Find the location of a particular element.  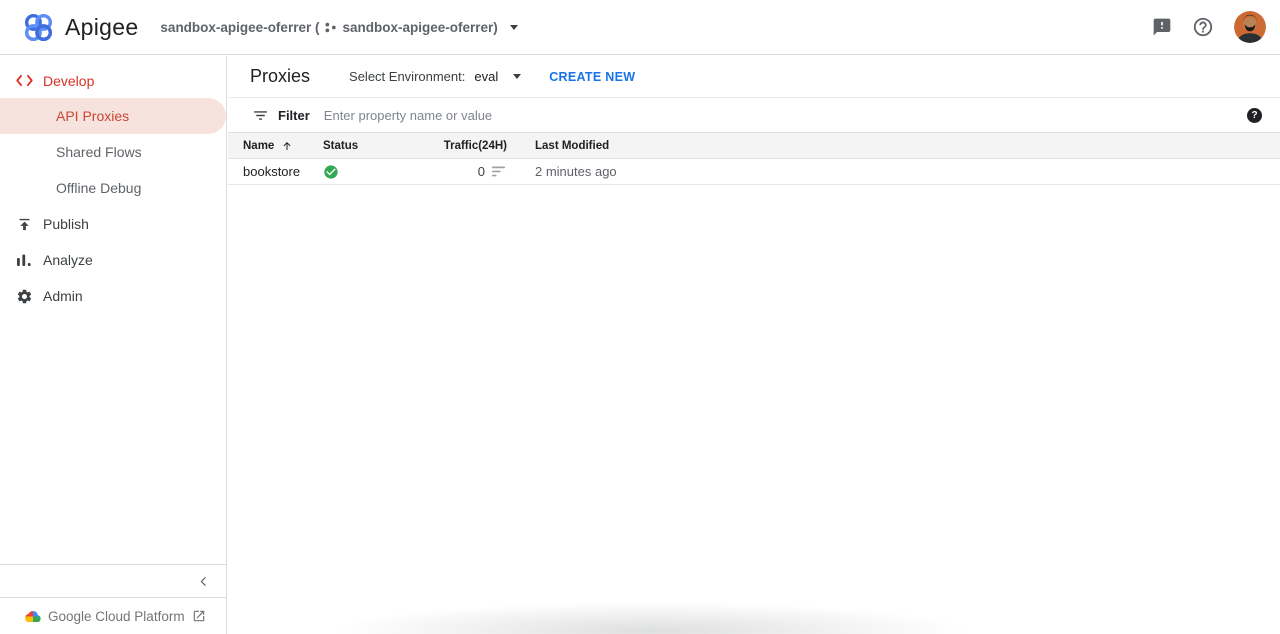

column-header-last-modified: Last Modified is located at coordinates (907, 146).